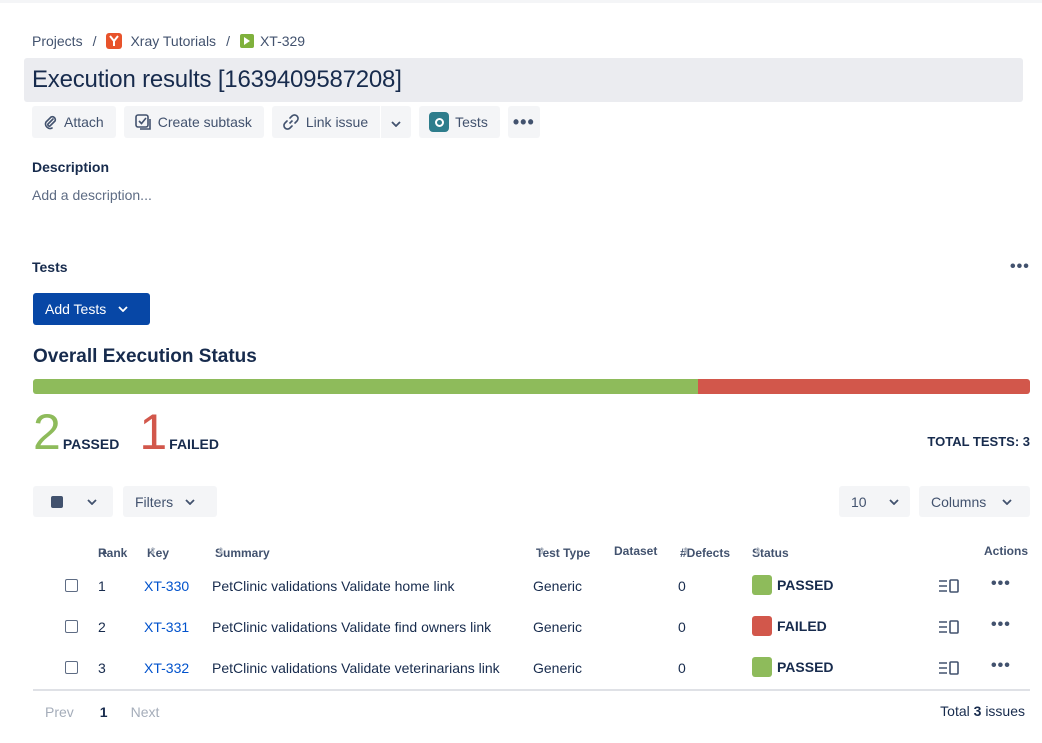  Describe the element at coordinates (523, 80) in the screenshot. I see `issue-title-field: Execution results [1639409587208]` at that location.